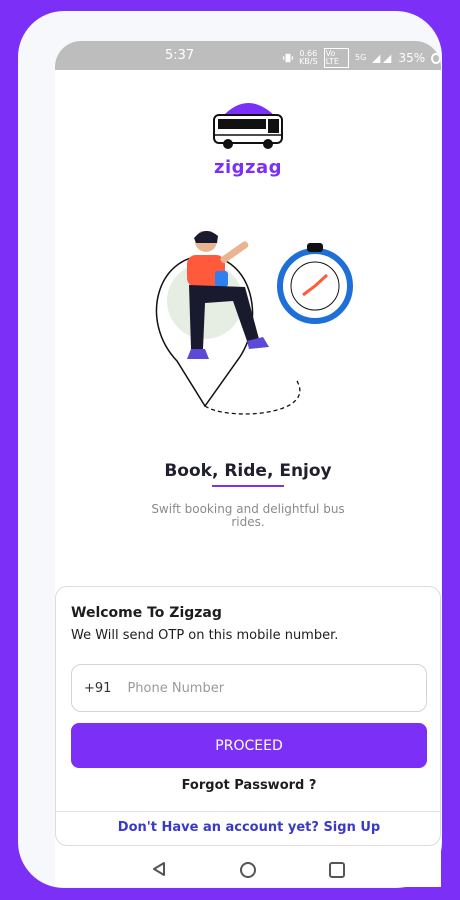 This screenshot has width=460, height=900. I want to click on phone-number-input, so click(247, 688).